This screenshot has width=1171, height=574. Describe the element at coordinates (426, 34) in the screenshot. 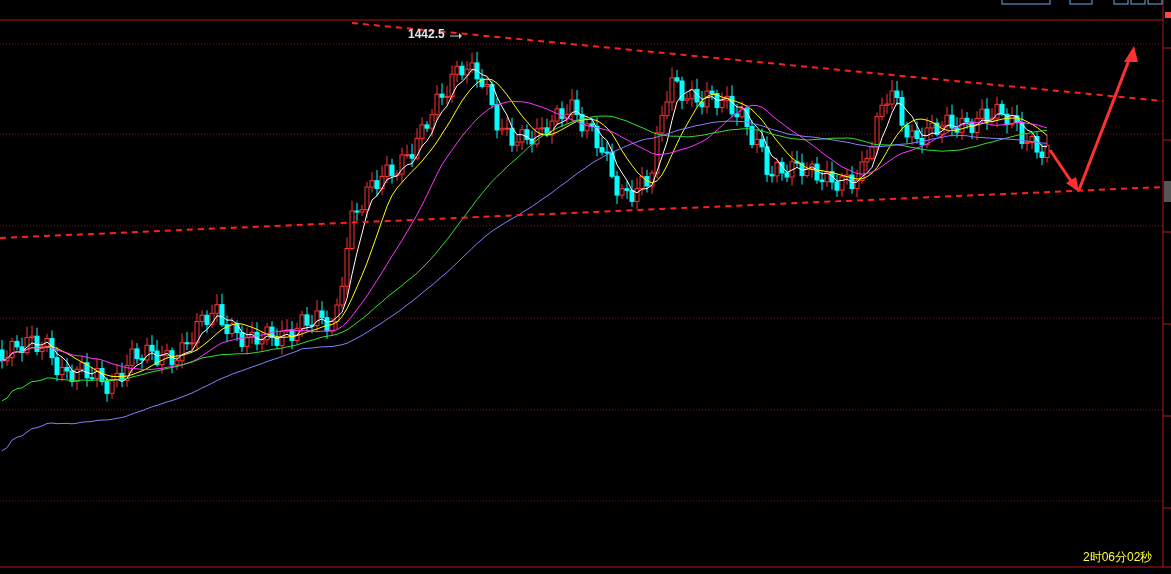

I see `high-price-label: 1442.5` at that location.